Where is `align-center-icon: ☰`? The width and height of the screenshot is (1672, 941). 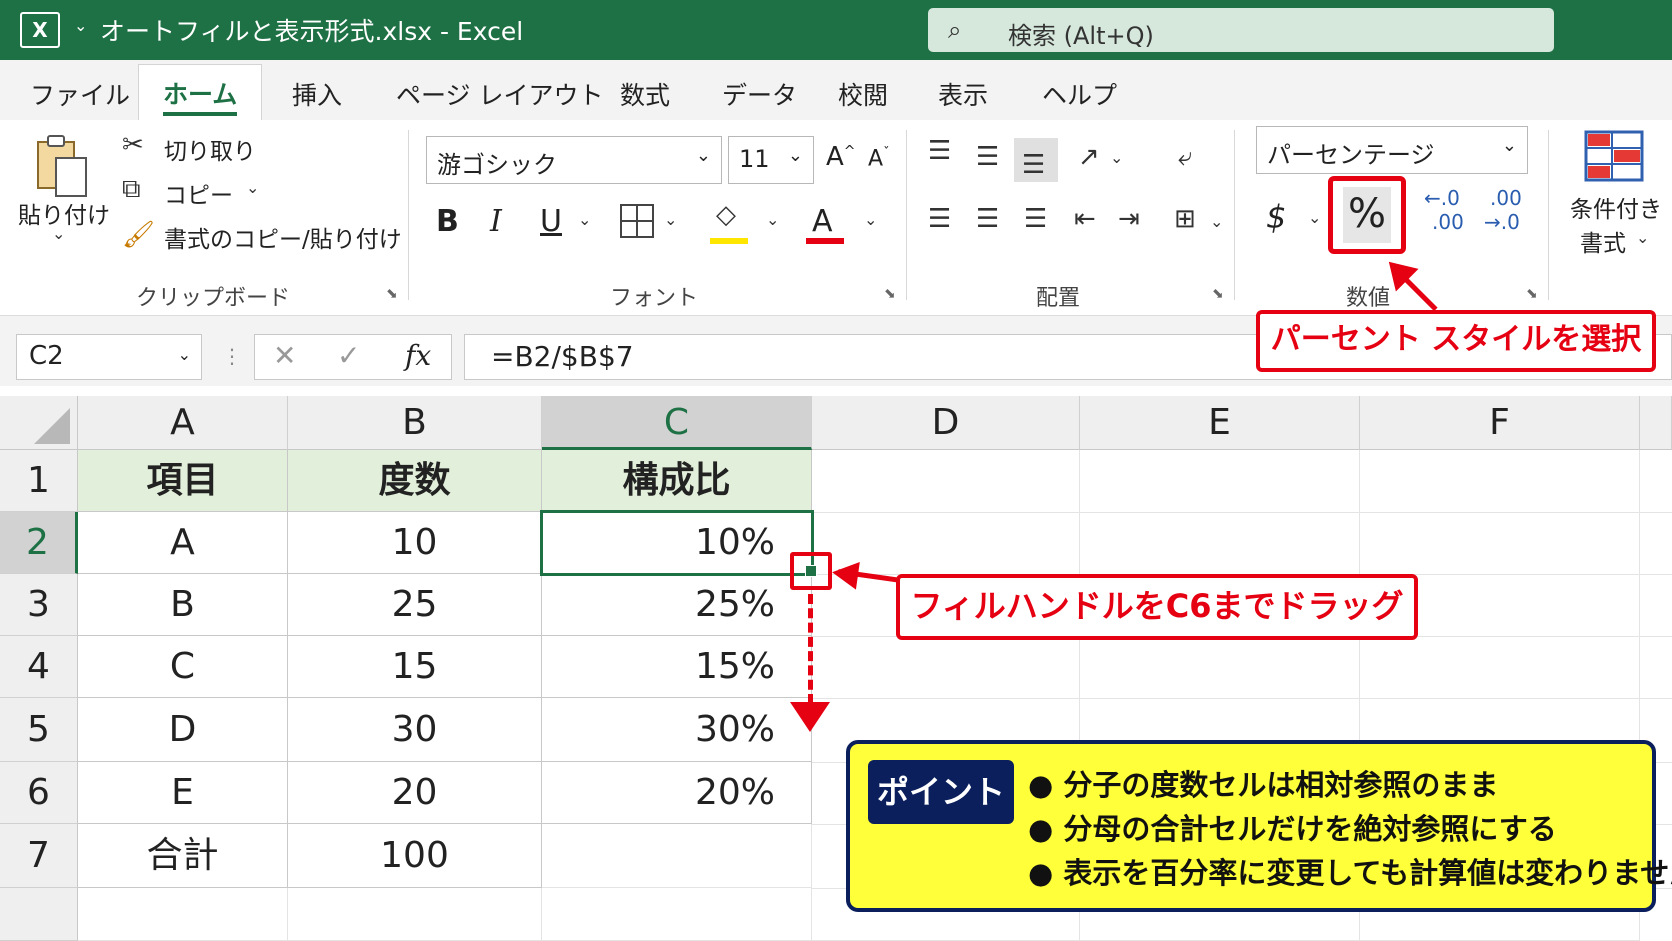
align-center-icon: ☰ is located at coordinates (987, 219).